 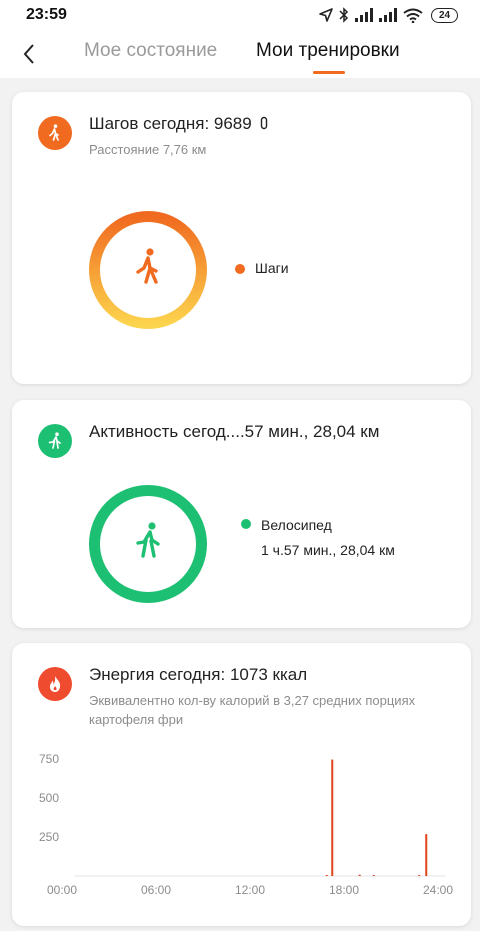 I want to click on tab-my-workouts: Мои тренировки, so click(x=328, y=51).